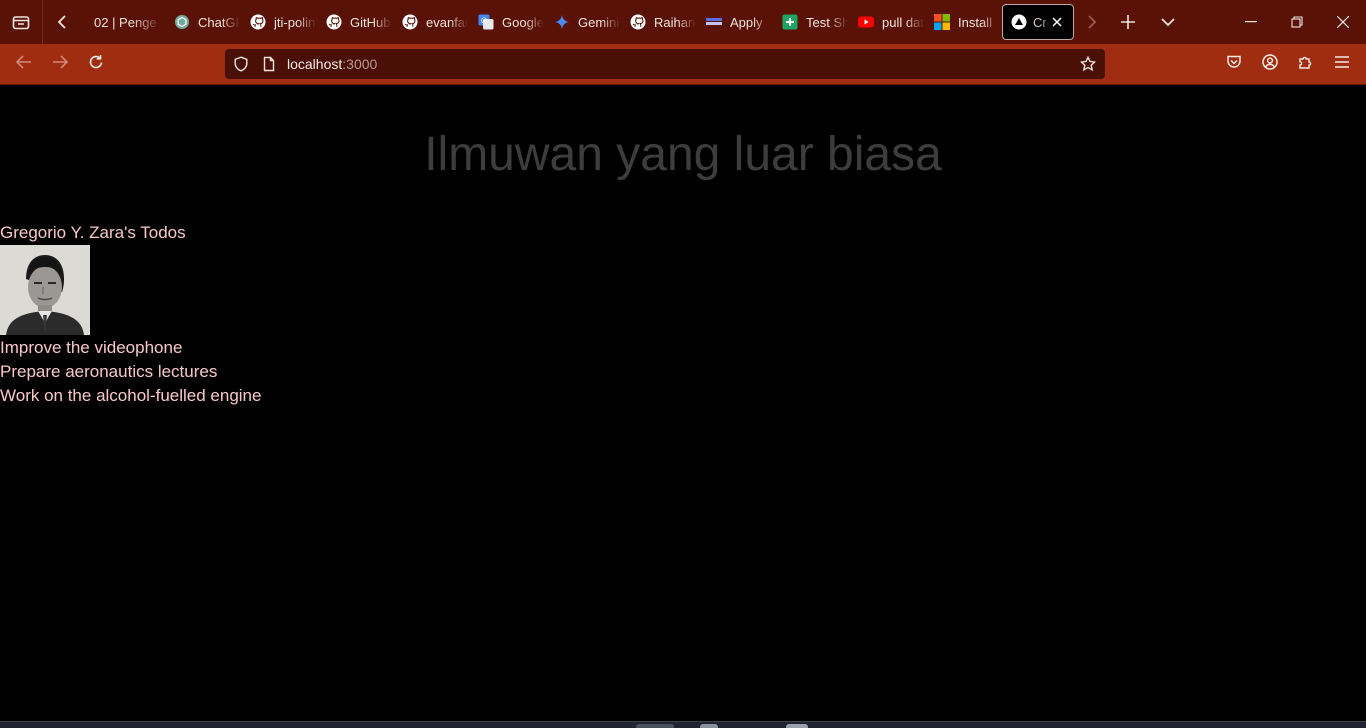  I want to click on svg-text: G, so click(484, 21).